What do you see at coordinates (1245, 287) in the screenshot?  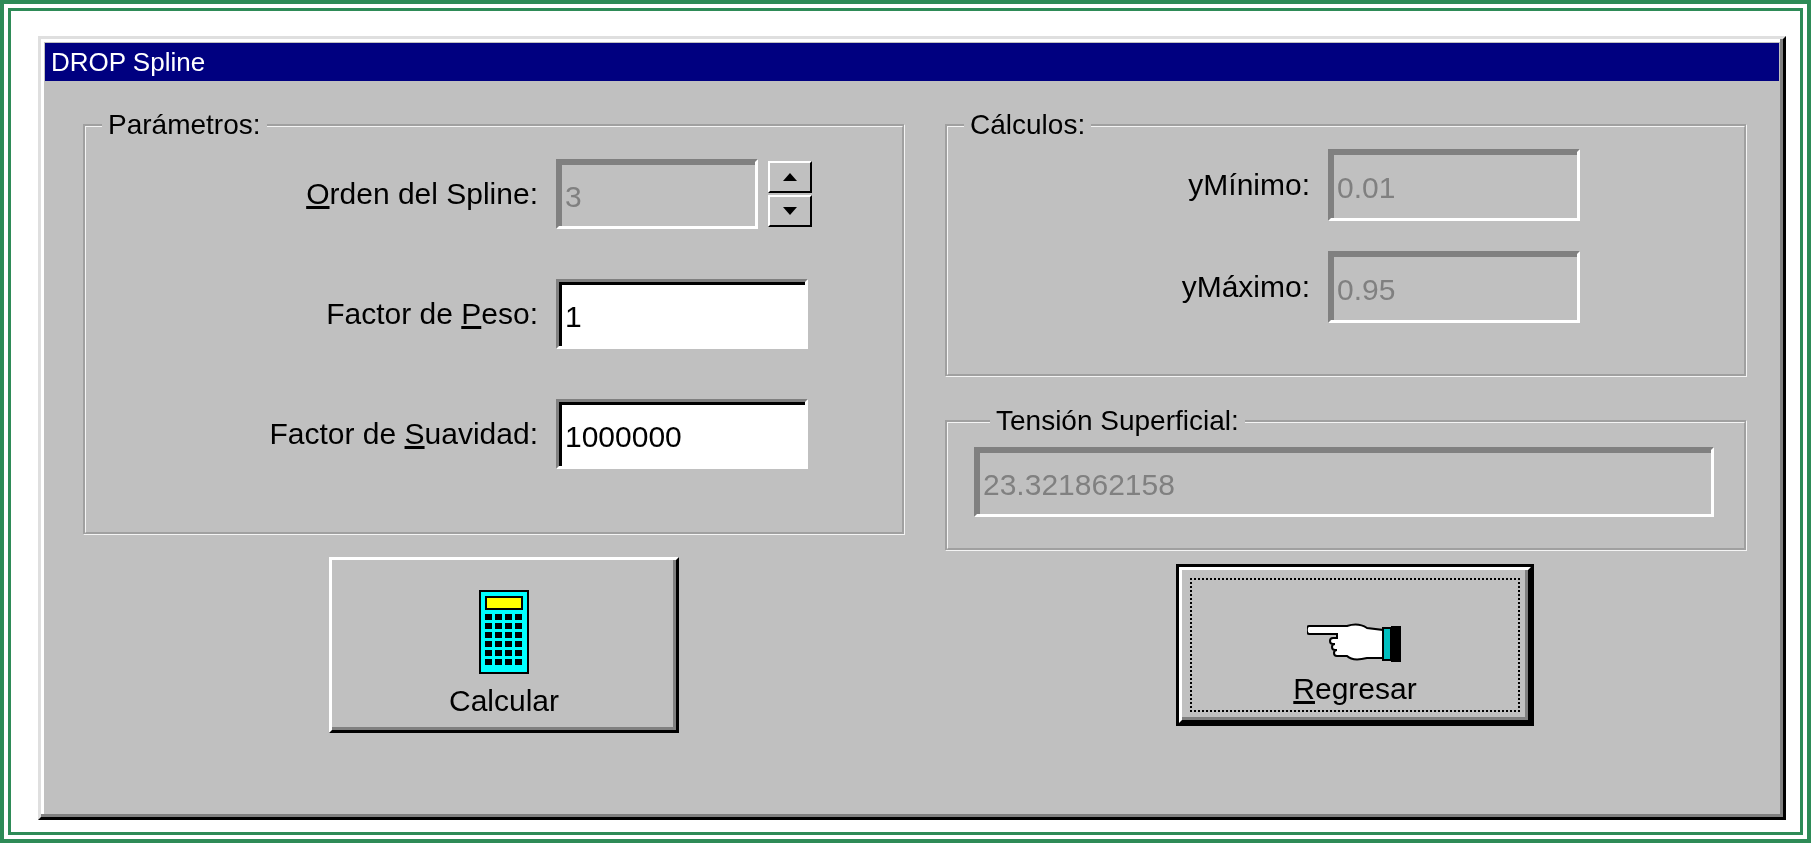 I see `field-label: yMáximo:` at bounding box center [1245, 287].